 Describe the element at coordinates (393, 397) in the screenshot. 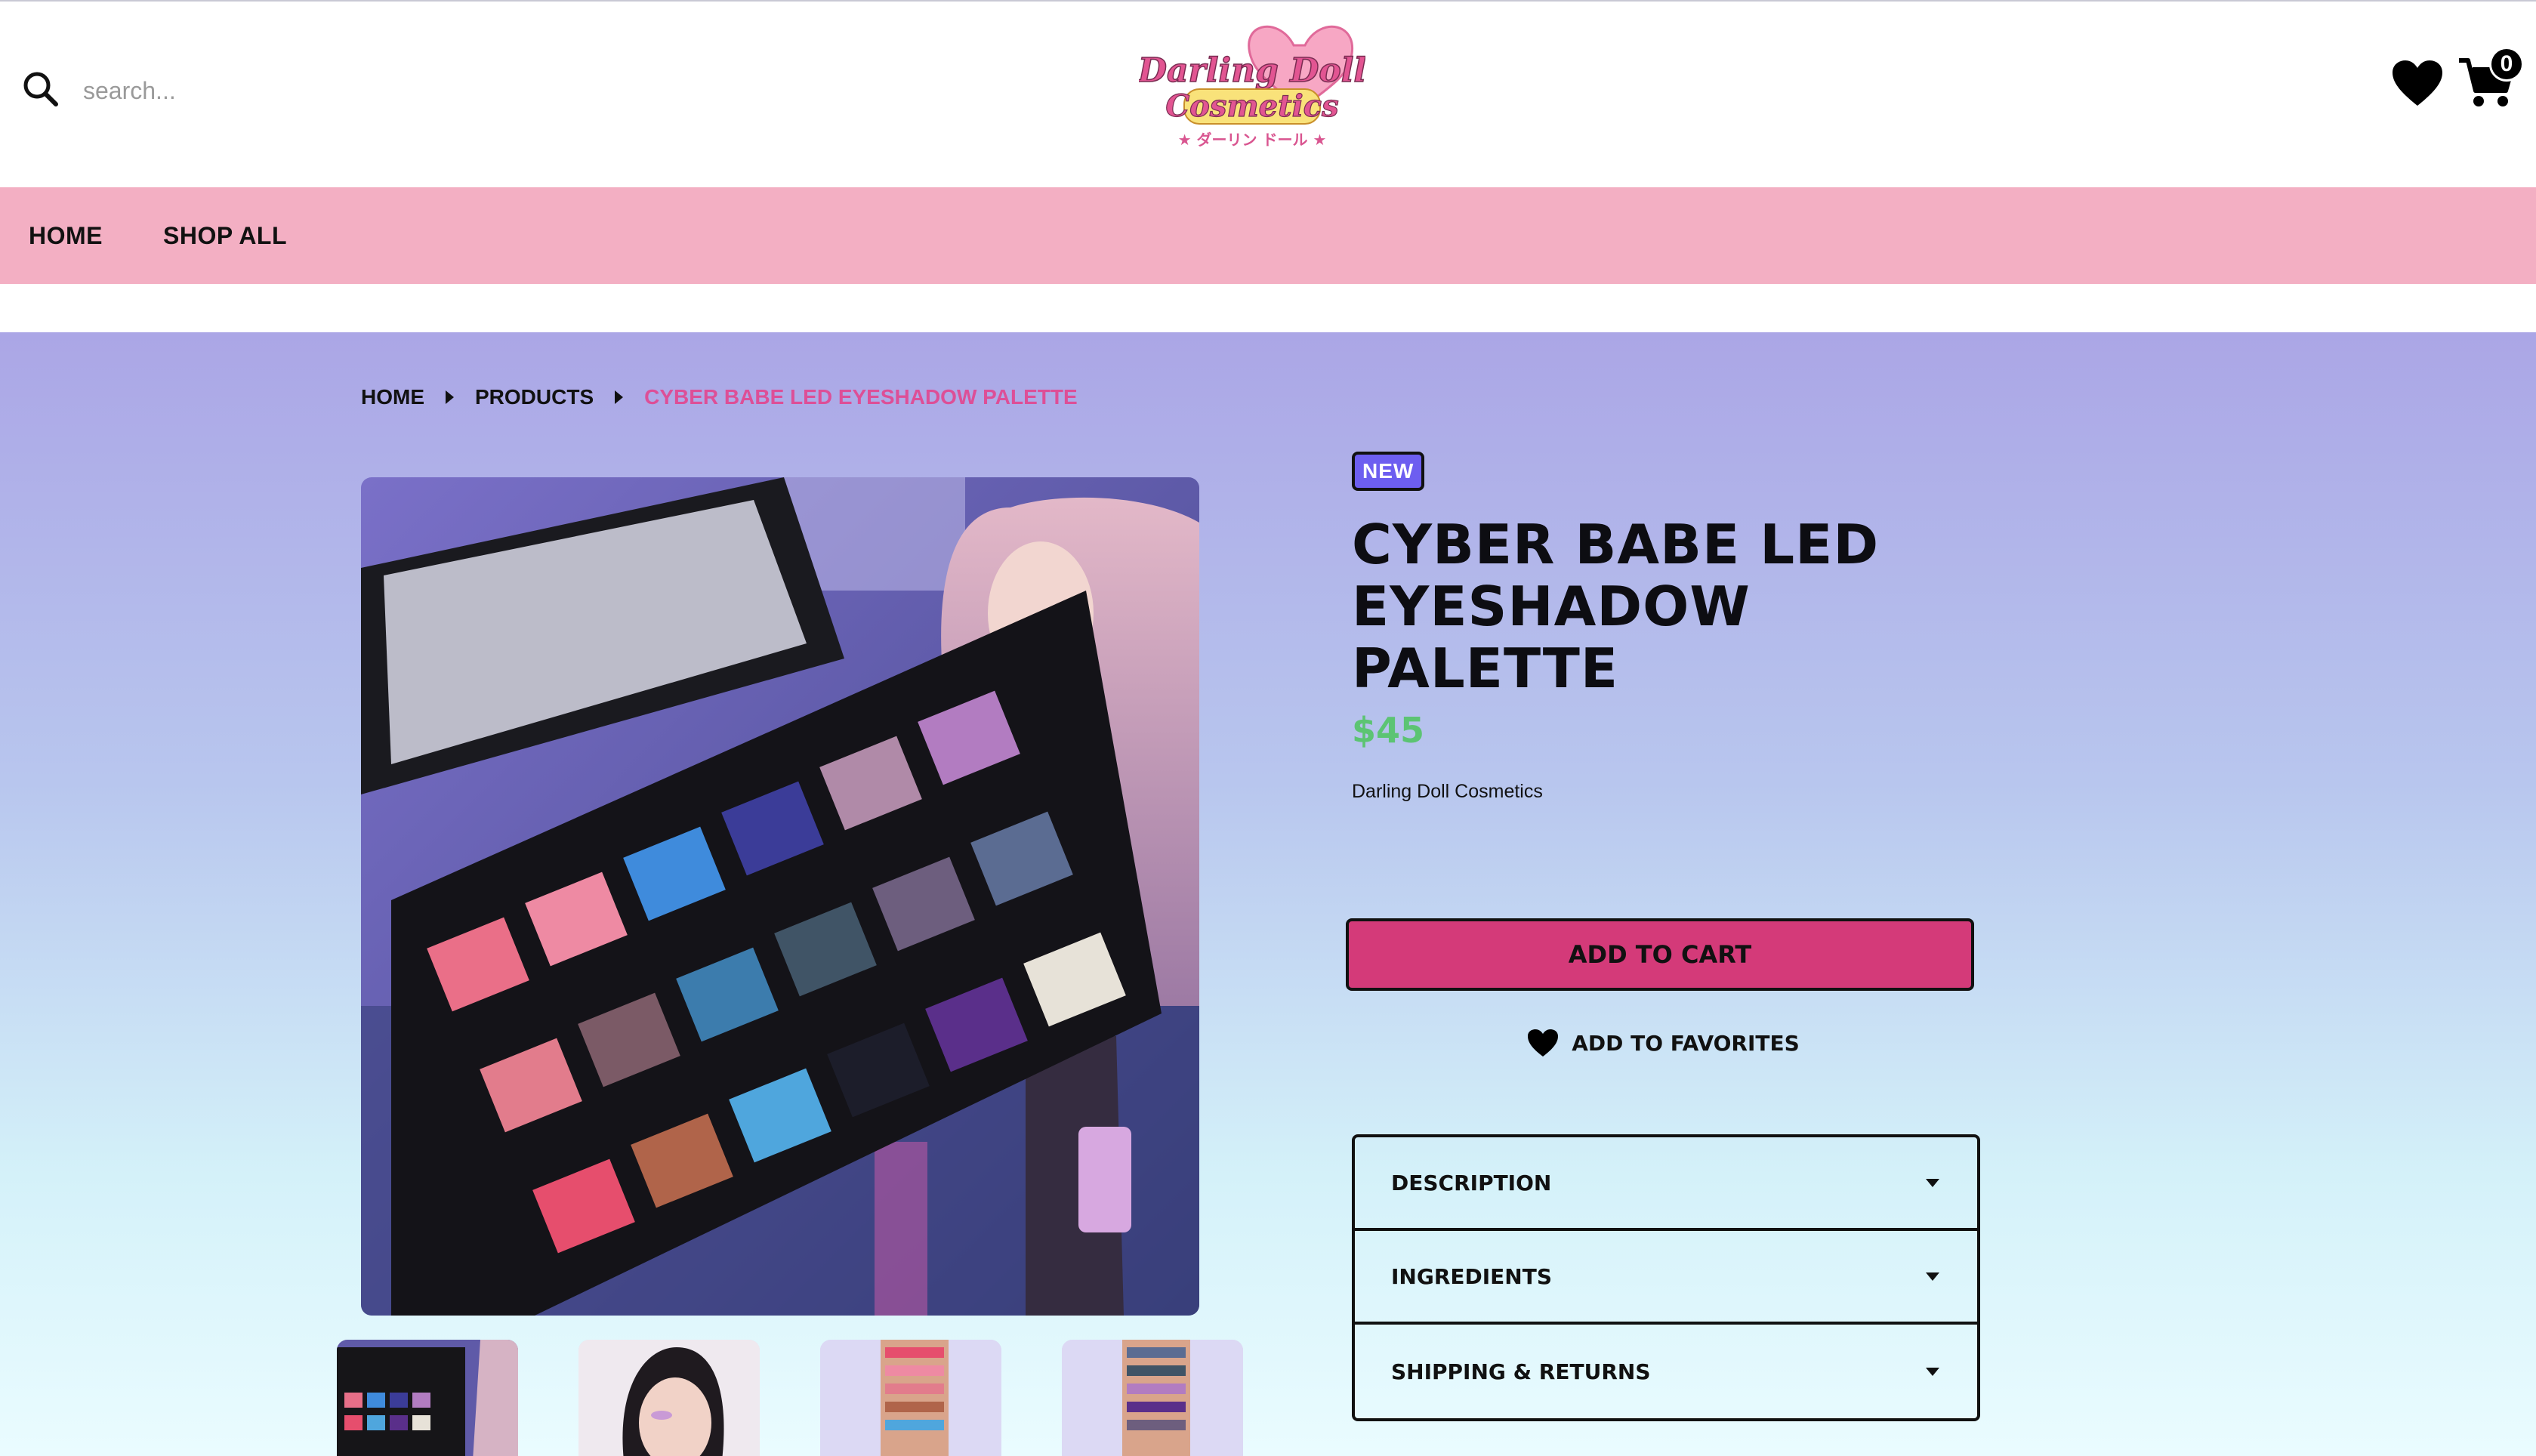

I see `breadcrumb-home: HOME` at that location.